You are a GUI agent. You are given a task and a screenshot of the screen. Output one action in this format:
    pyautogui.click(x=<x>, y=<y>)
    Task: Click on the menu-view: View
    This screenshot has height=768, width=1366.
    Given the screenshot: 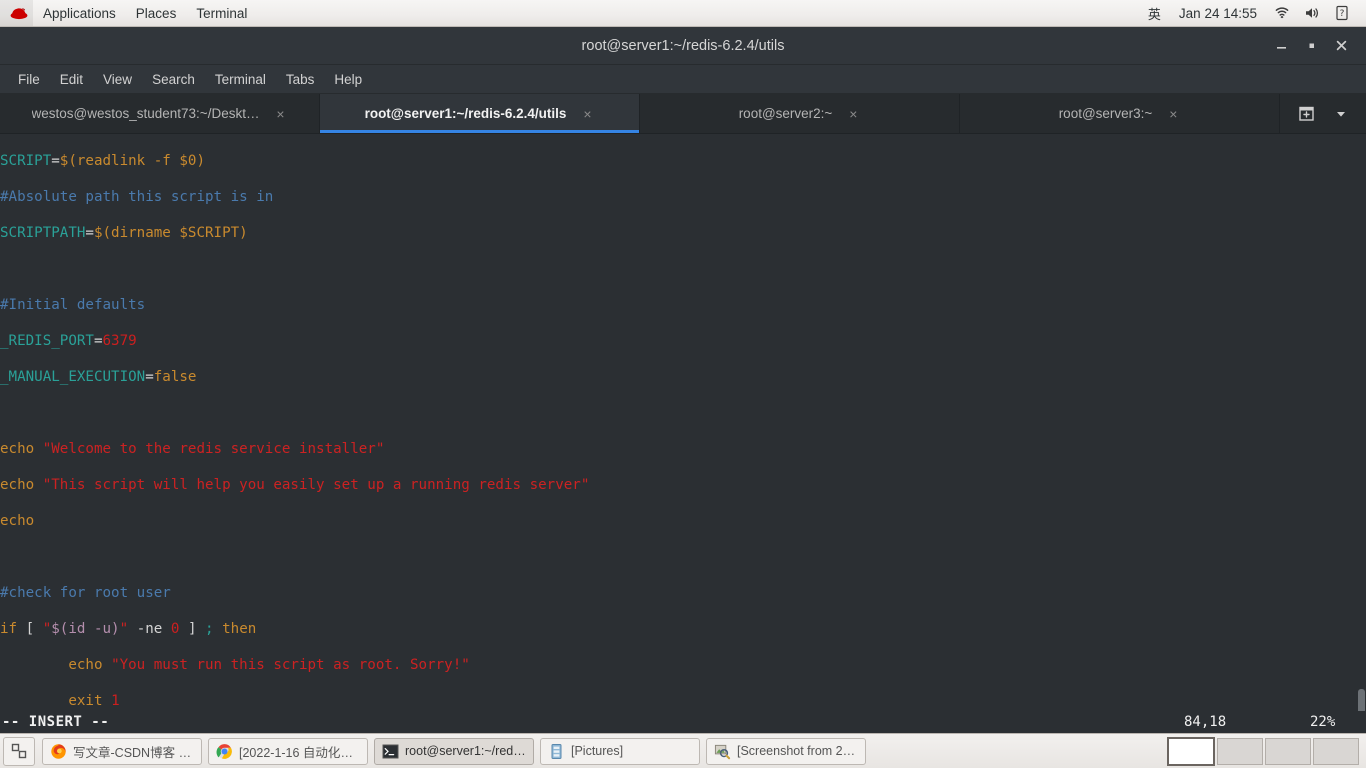 What is the action you would take?
    pyautogui.click(x=117, y=79)
    